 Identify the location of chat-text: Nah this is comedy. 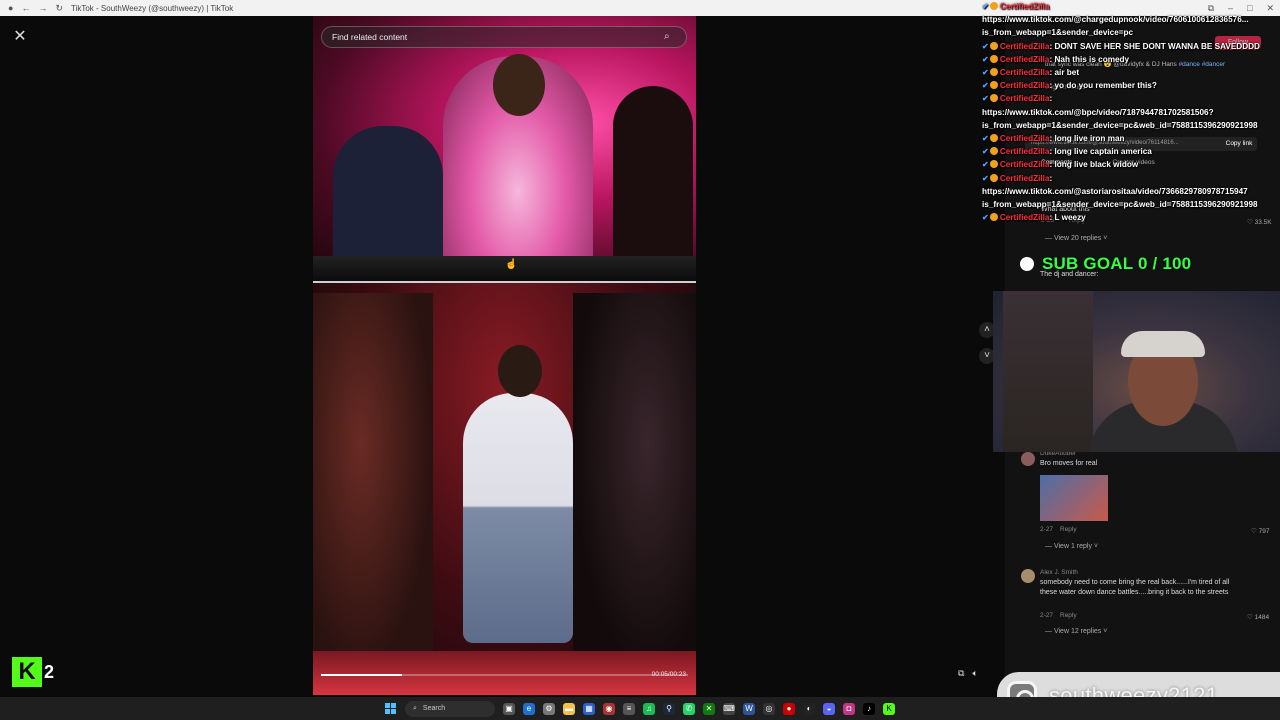
(1092, 59).